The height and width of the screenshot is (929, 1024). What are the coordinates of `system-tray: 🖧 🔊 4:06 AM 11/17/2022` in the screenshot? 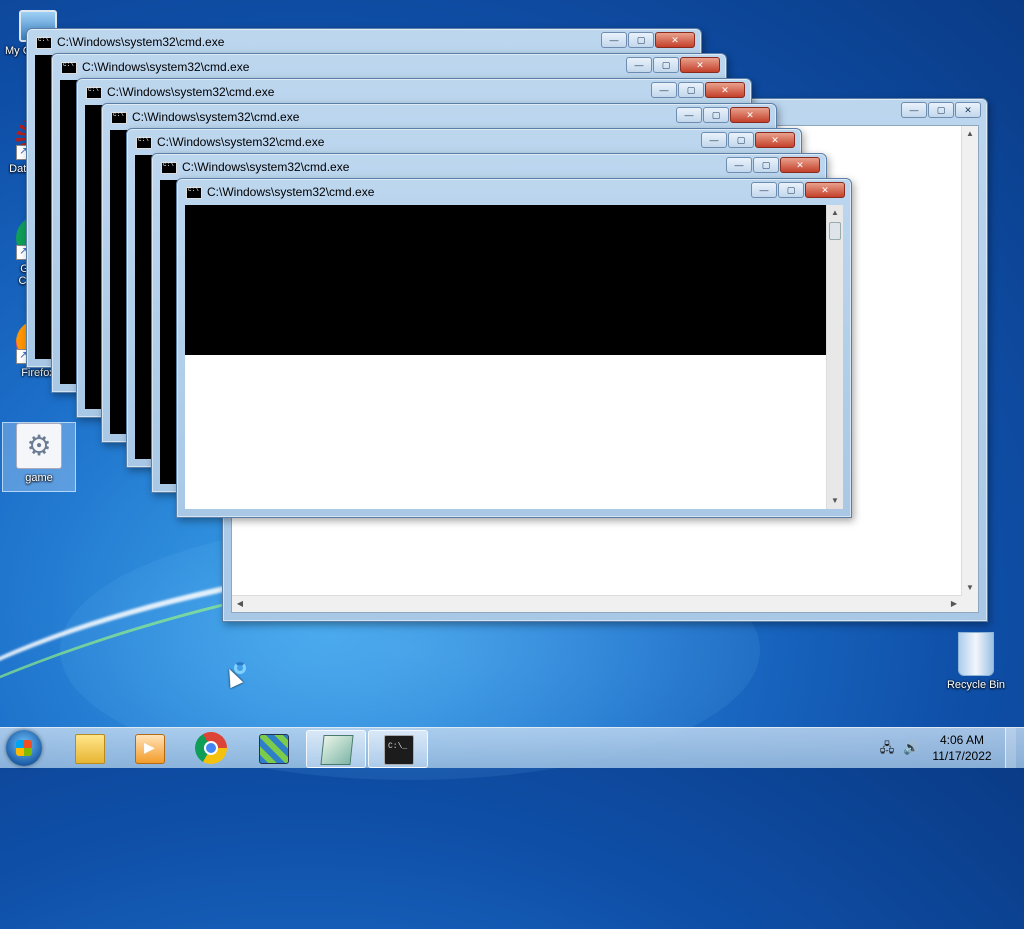 It's located at (947, 748).